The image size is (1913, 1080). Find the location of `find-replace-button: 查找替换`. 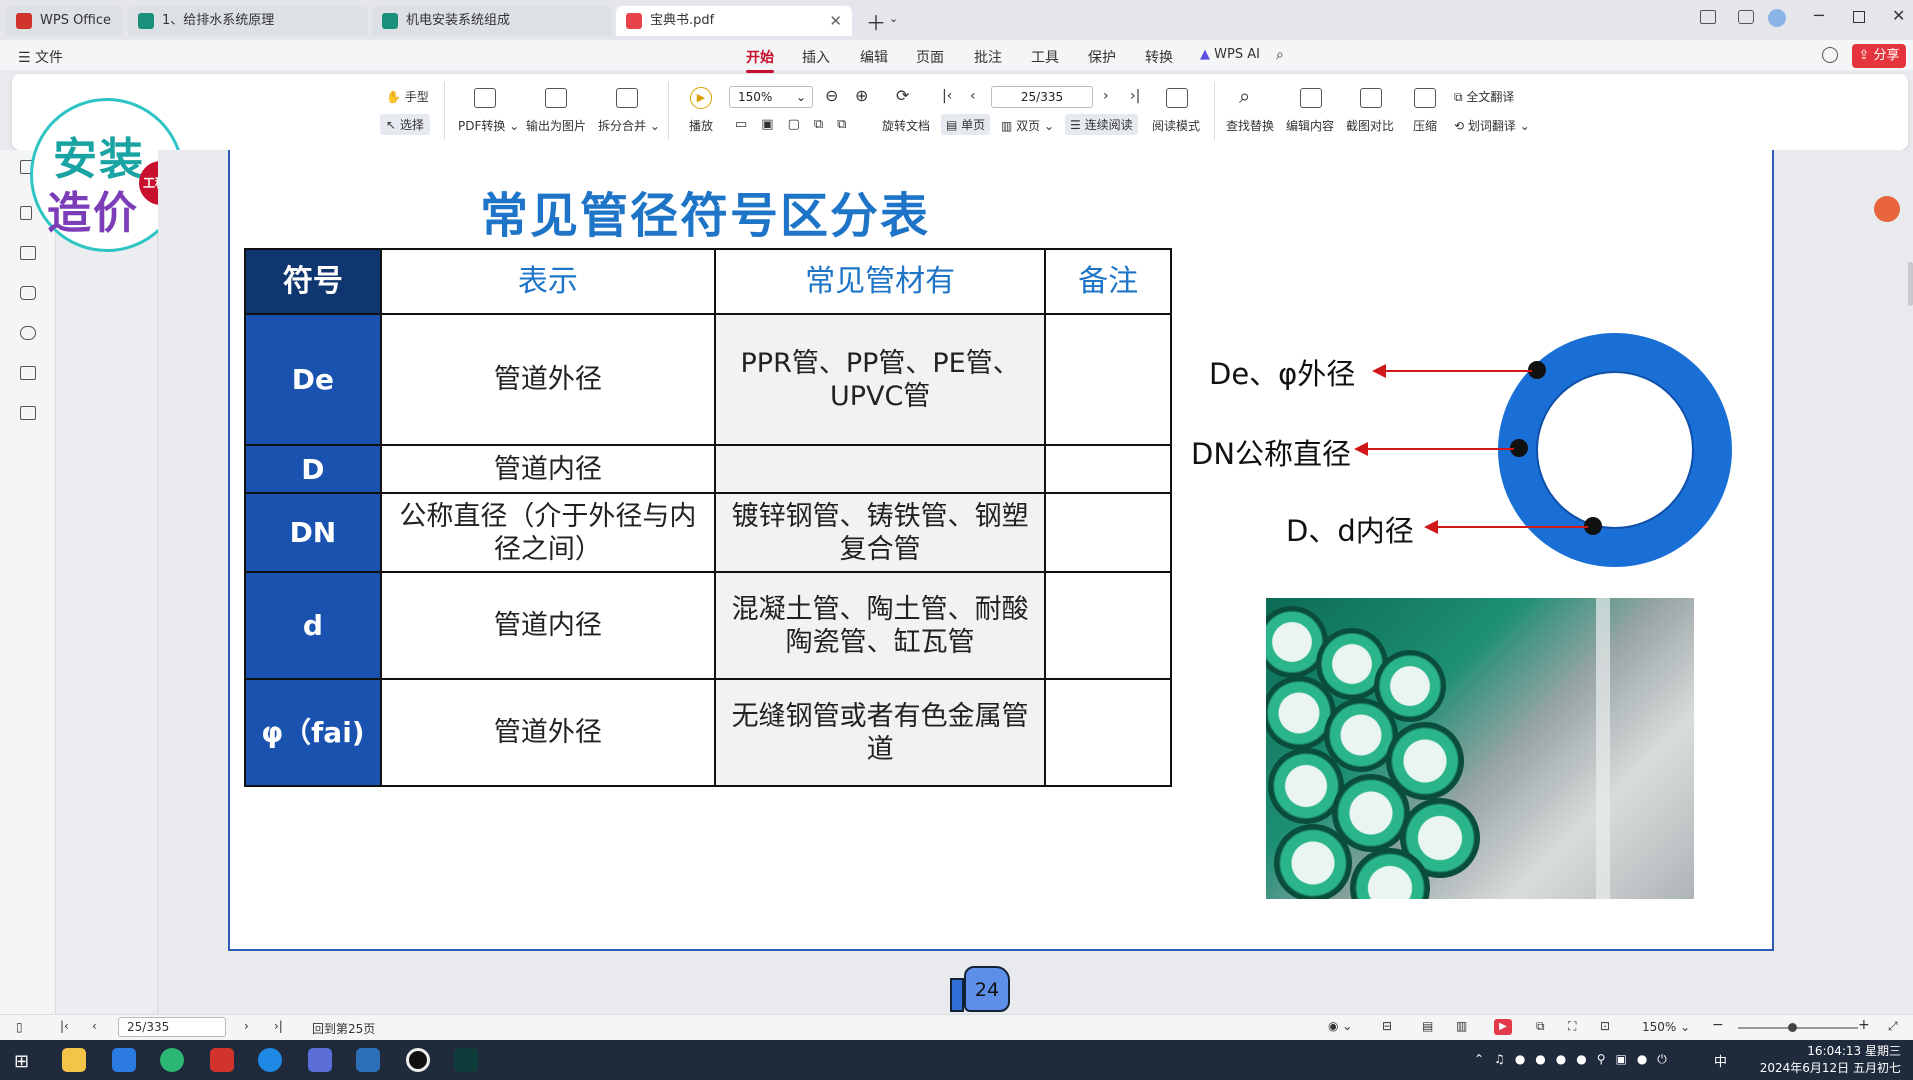

find-replace-button: 查找替换 is located at coordinates (1250, 125).